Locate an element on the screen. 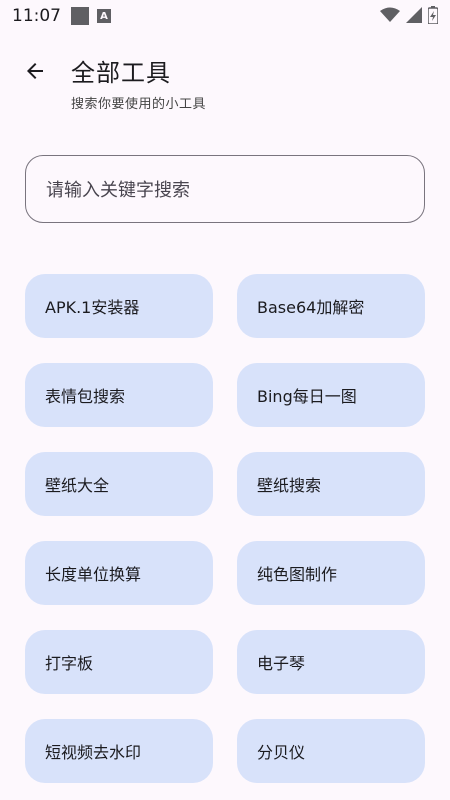  search-input: 请输入关键字搜索 is located at coordinates (225, 189).